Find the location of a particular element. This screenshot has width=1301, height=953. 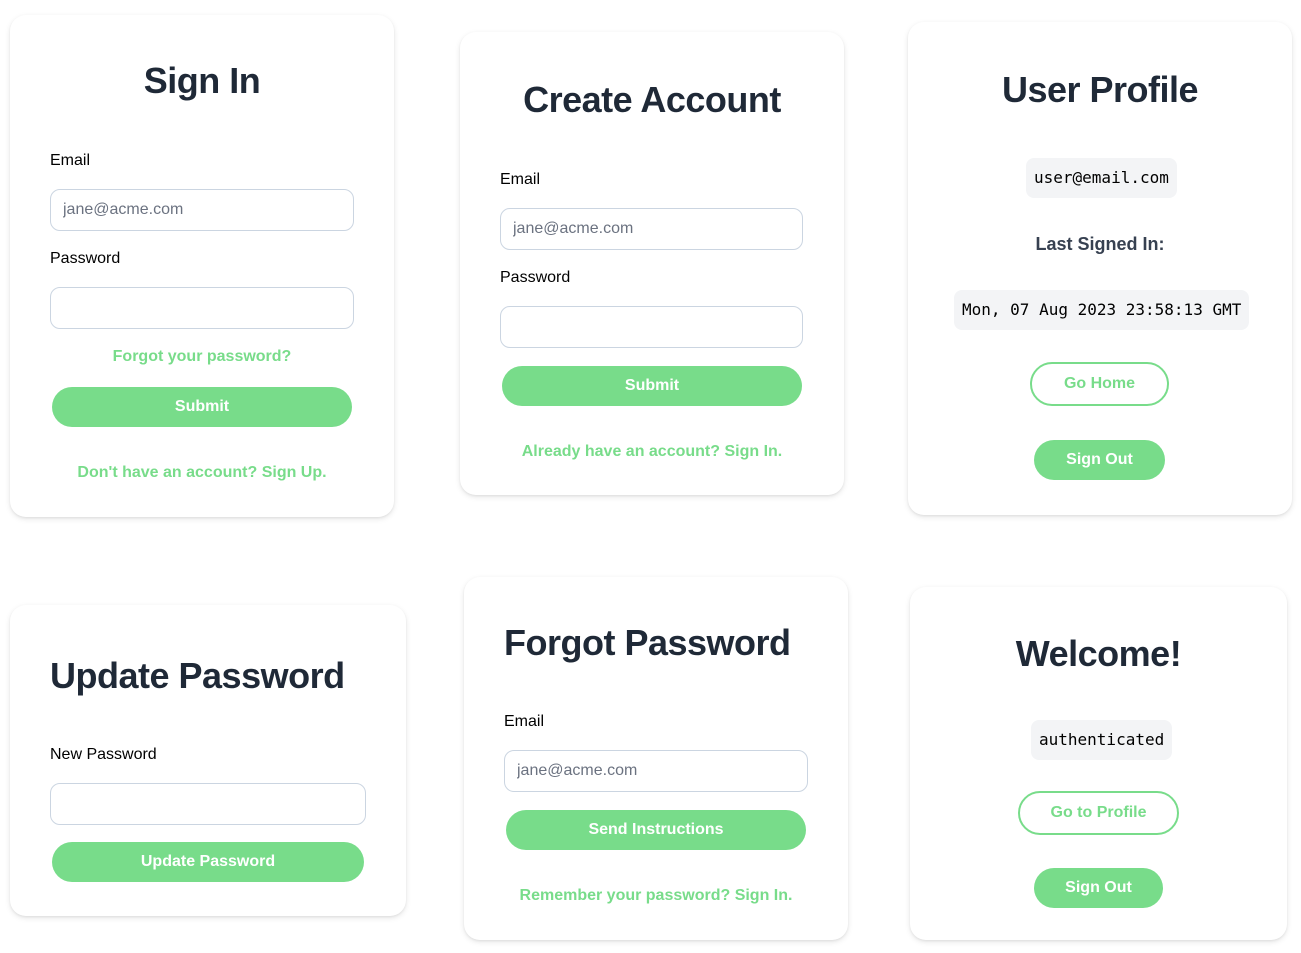

update-password-title: Update Password is located at coordinates (197, 675).